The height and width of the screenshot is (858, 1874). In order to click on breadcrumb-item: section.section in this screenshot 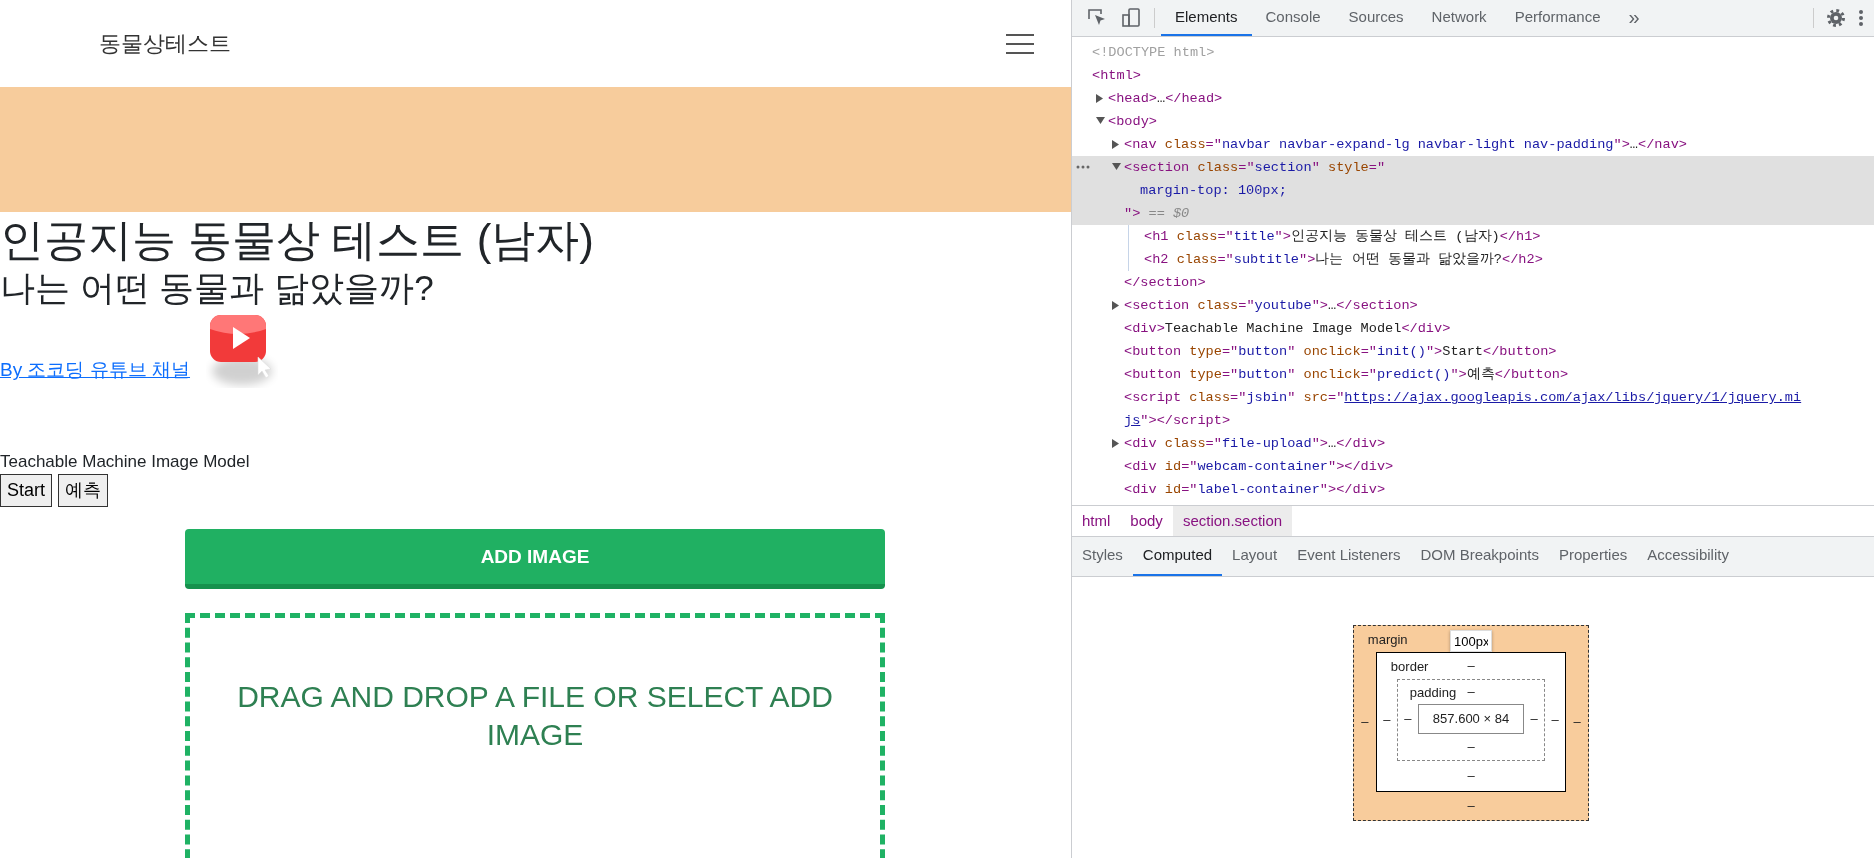, I will do `click(1232, 521)`.